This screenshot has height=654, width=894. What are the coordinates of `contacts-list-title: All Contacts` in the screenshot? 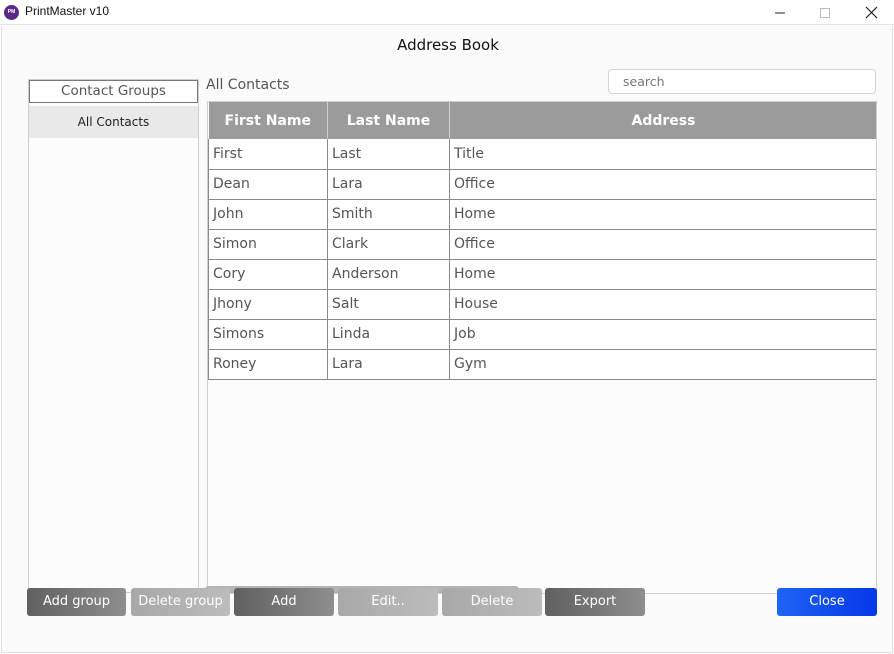 It's located at (248, 85).